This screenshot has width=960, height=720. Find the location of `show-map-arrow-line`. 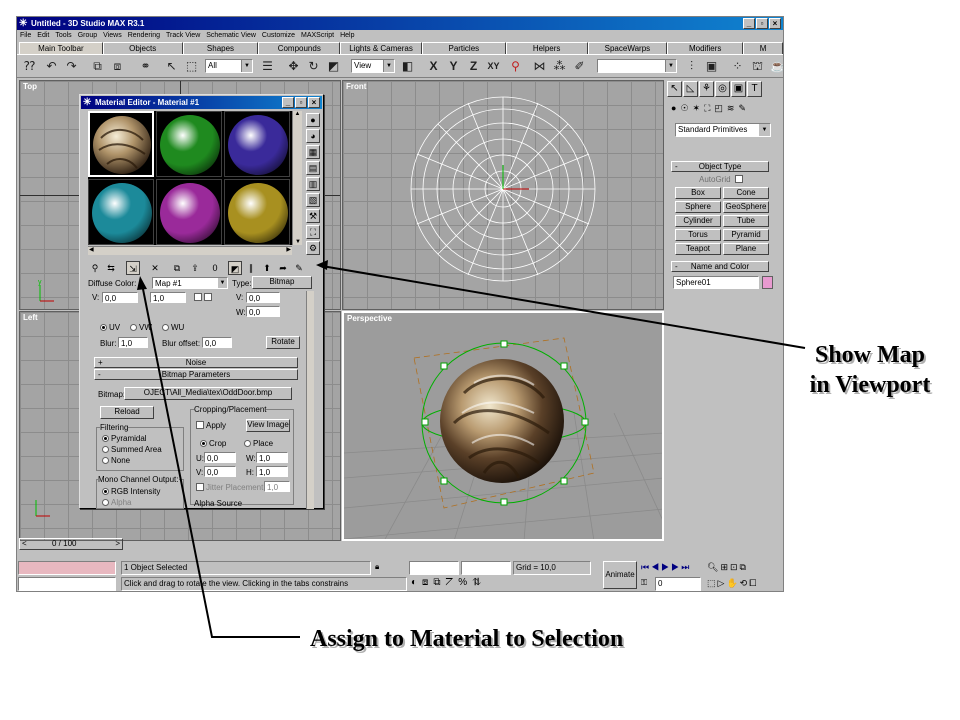

show-map-arrow-line is located at coordinates (563, 307).